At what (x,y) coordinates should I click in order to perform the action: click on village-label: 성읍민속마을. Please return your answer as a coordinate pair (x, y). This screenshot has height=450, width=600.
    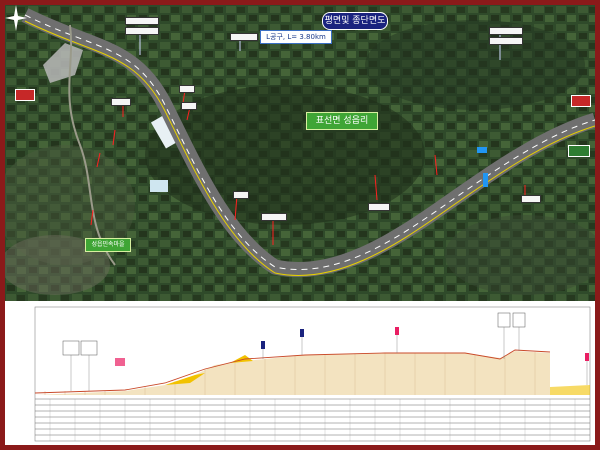
    Looking at the image, I should click on (108, 245).